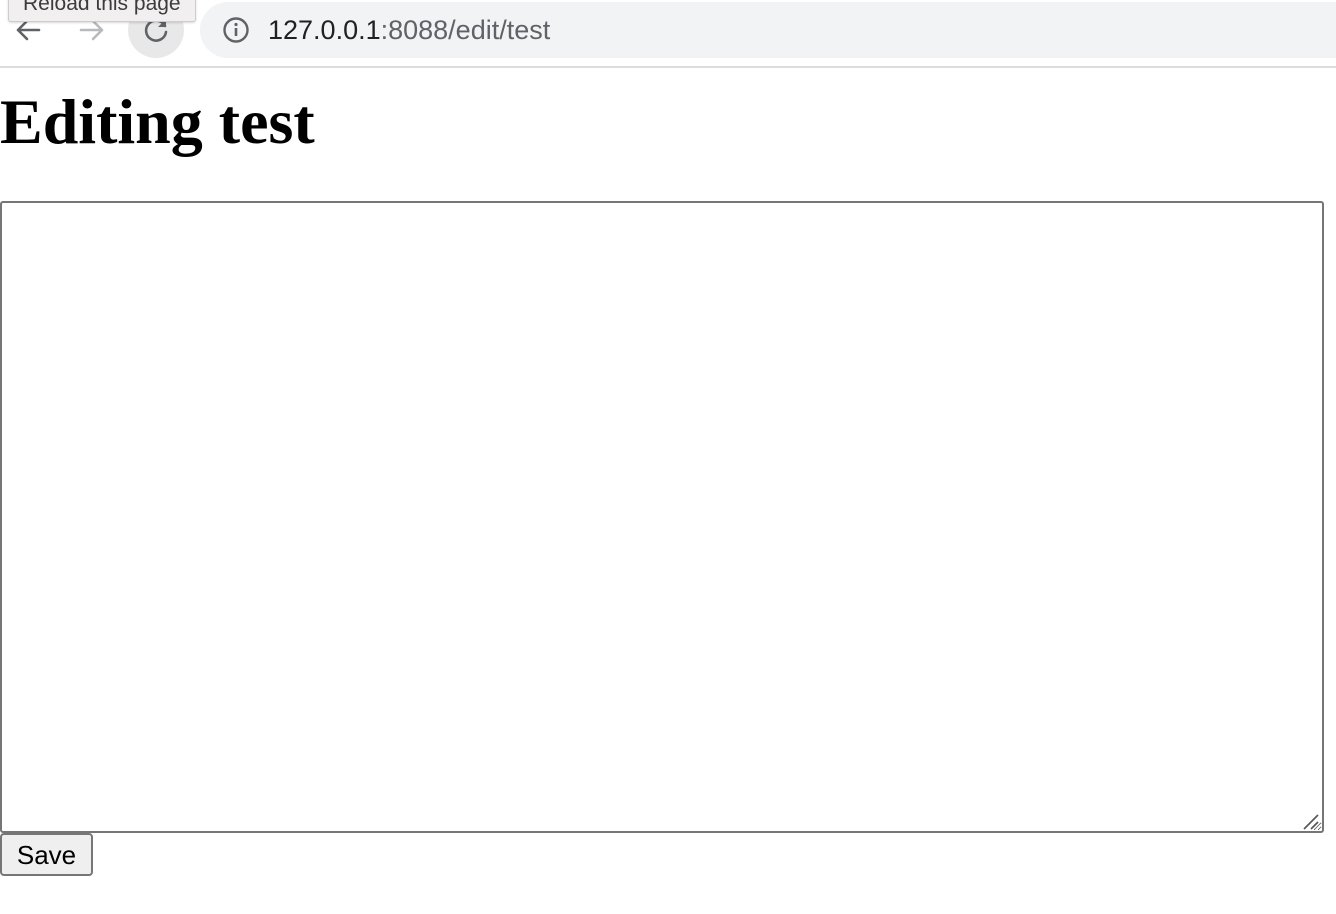 The image size is (1336, 914). What do you see at coordinates (768, 30) in the screenshot?
I see `address-bar: 127.0.0.1:8088/edit/test` at bounding box center [768, 30].